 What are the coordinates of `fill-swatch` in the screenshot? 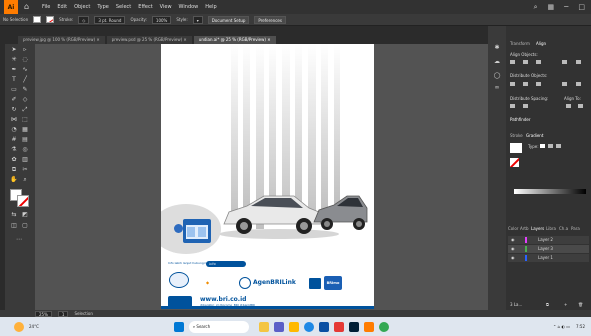 It's located at (37, 19).